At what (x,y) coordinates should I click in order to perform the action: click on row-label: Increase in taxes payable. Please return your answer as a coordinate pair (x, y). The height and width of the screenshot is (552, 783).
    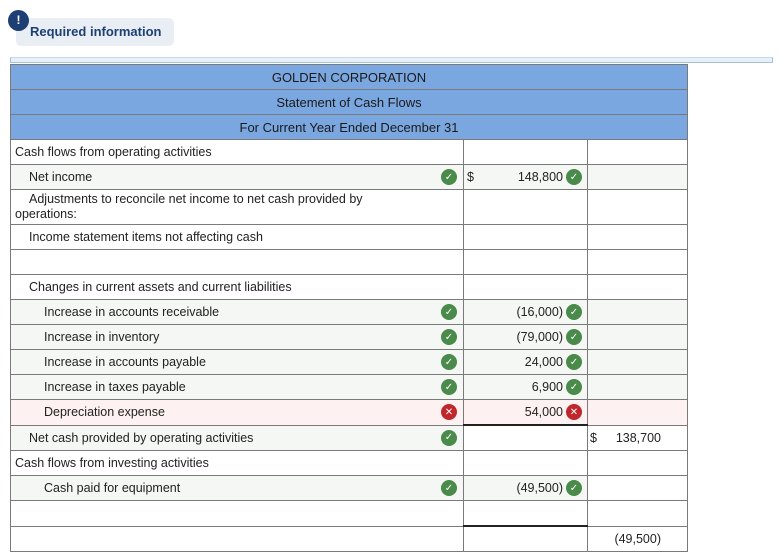
    Looking at the image, I should click on (115, 387).